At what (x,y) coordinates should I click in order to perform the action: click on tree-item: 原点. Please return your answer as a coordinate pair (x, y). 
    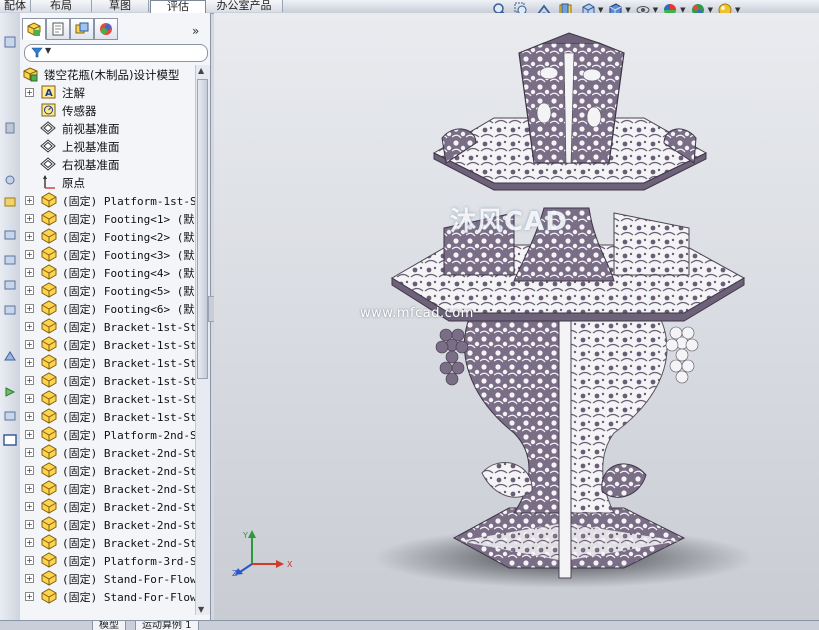
    Looking at the image, I should click on (107, 182).